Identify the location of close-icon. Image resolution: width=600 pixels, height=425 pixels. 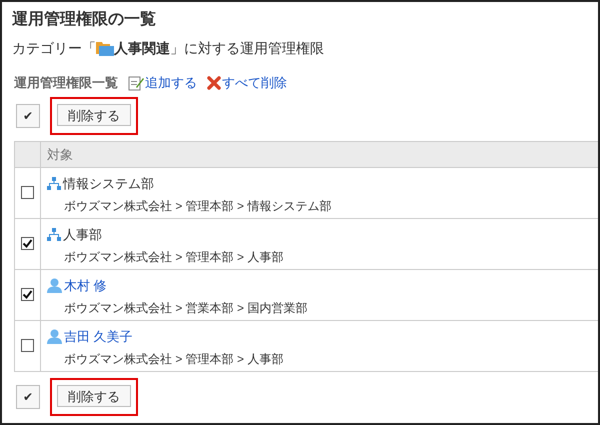
(214, 83).